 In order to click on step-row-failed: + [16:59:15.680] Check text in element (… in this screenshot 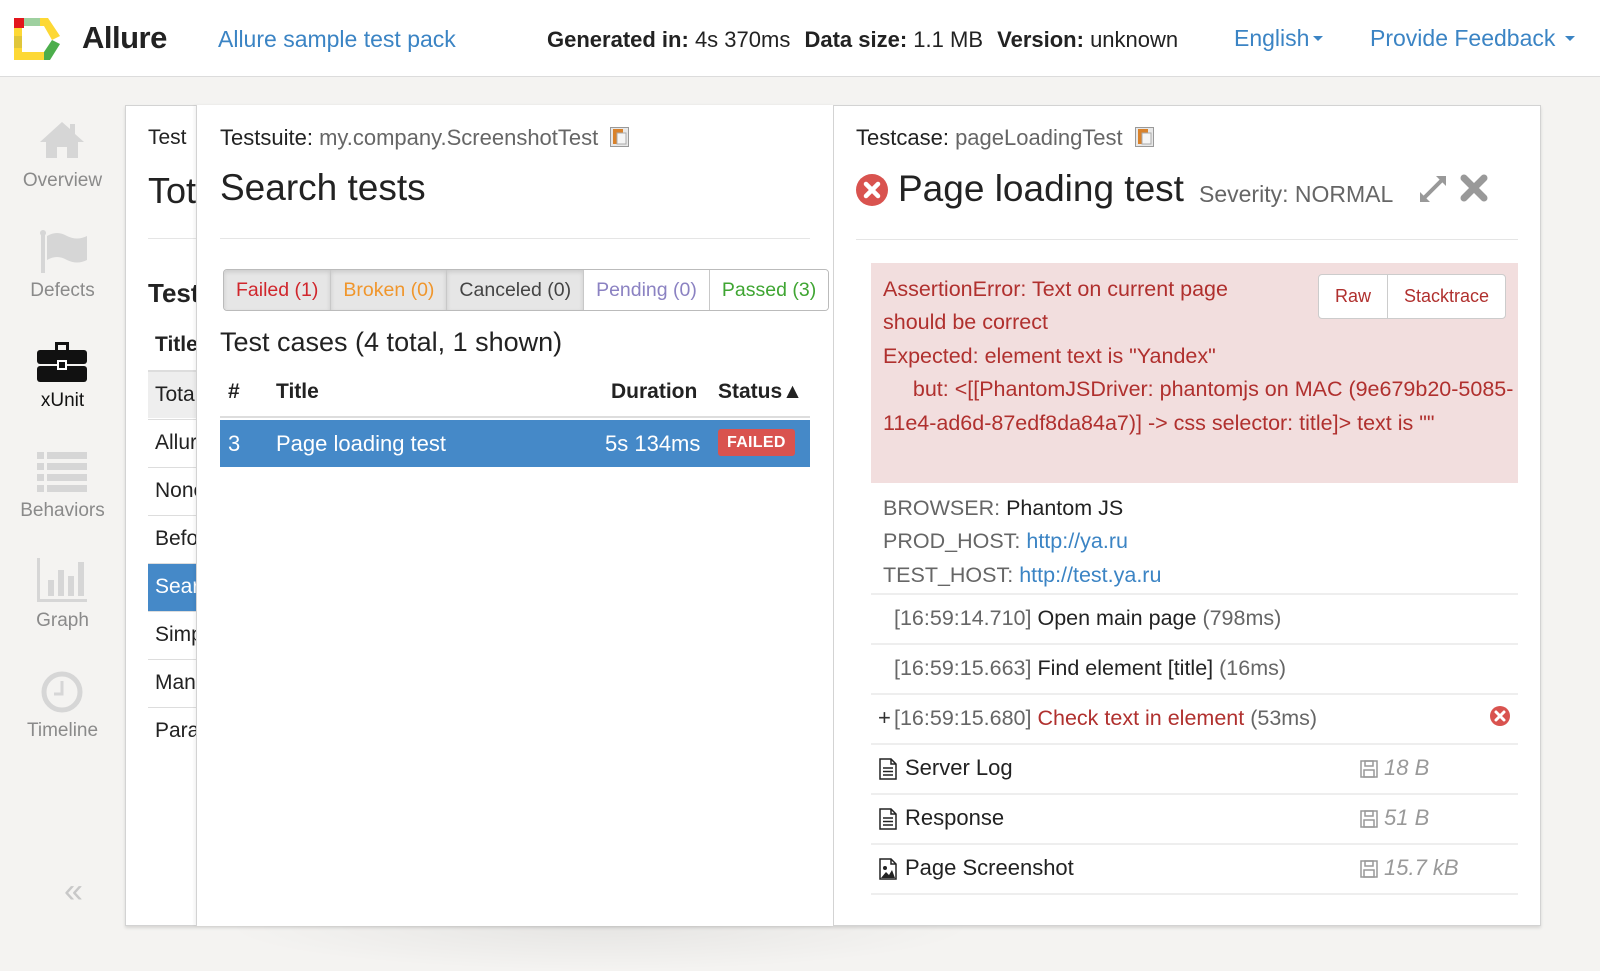, I will do `click(1194, 718)`.